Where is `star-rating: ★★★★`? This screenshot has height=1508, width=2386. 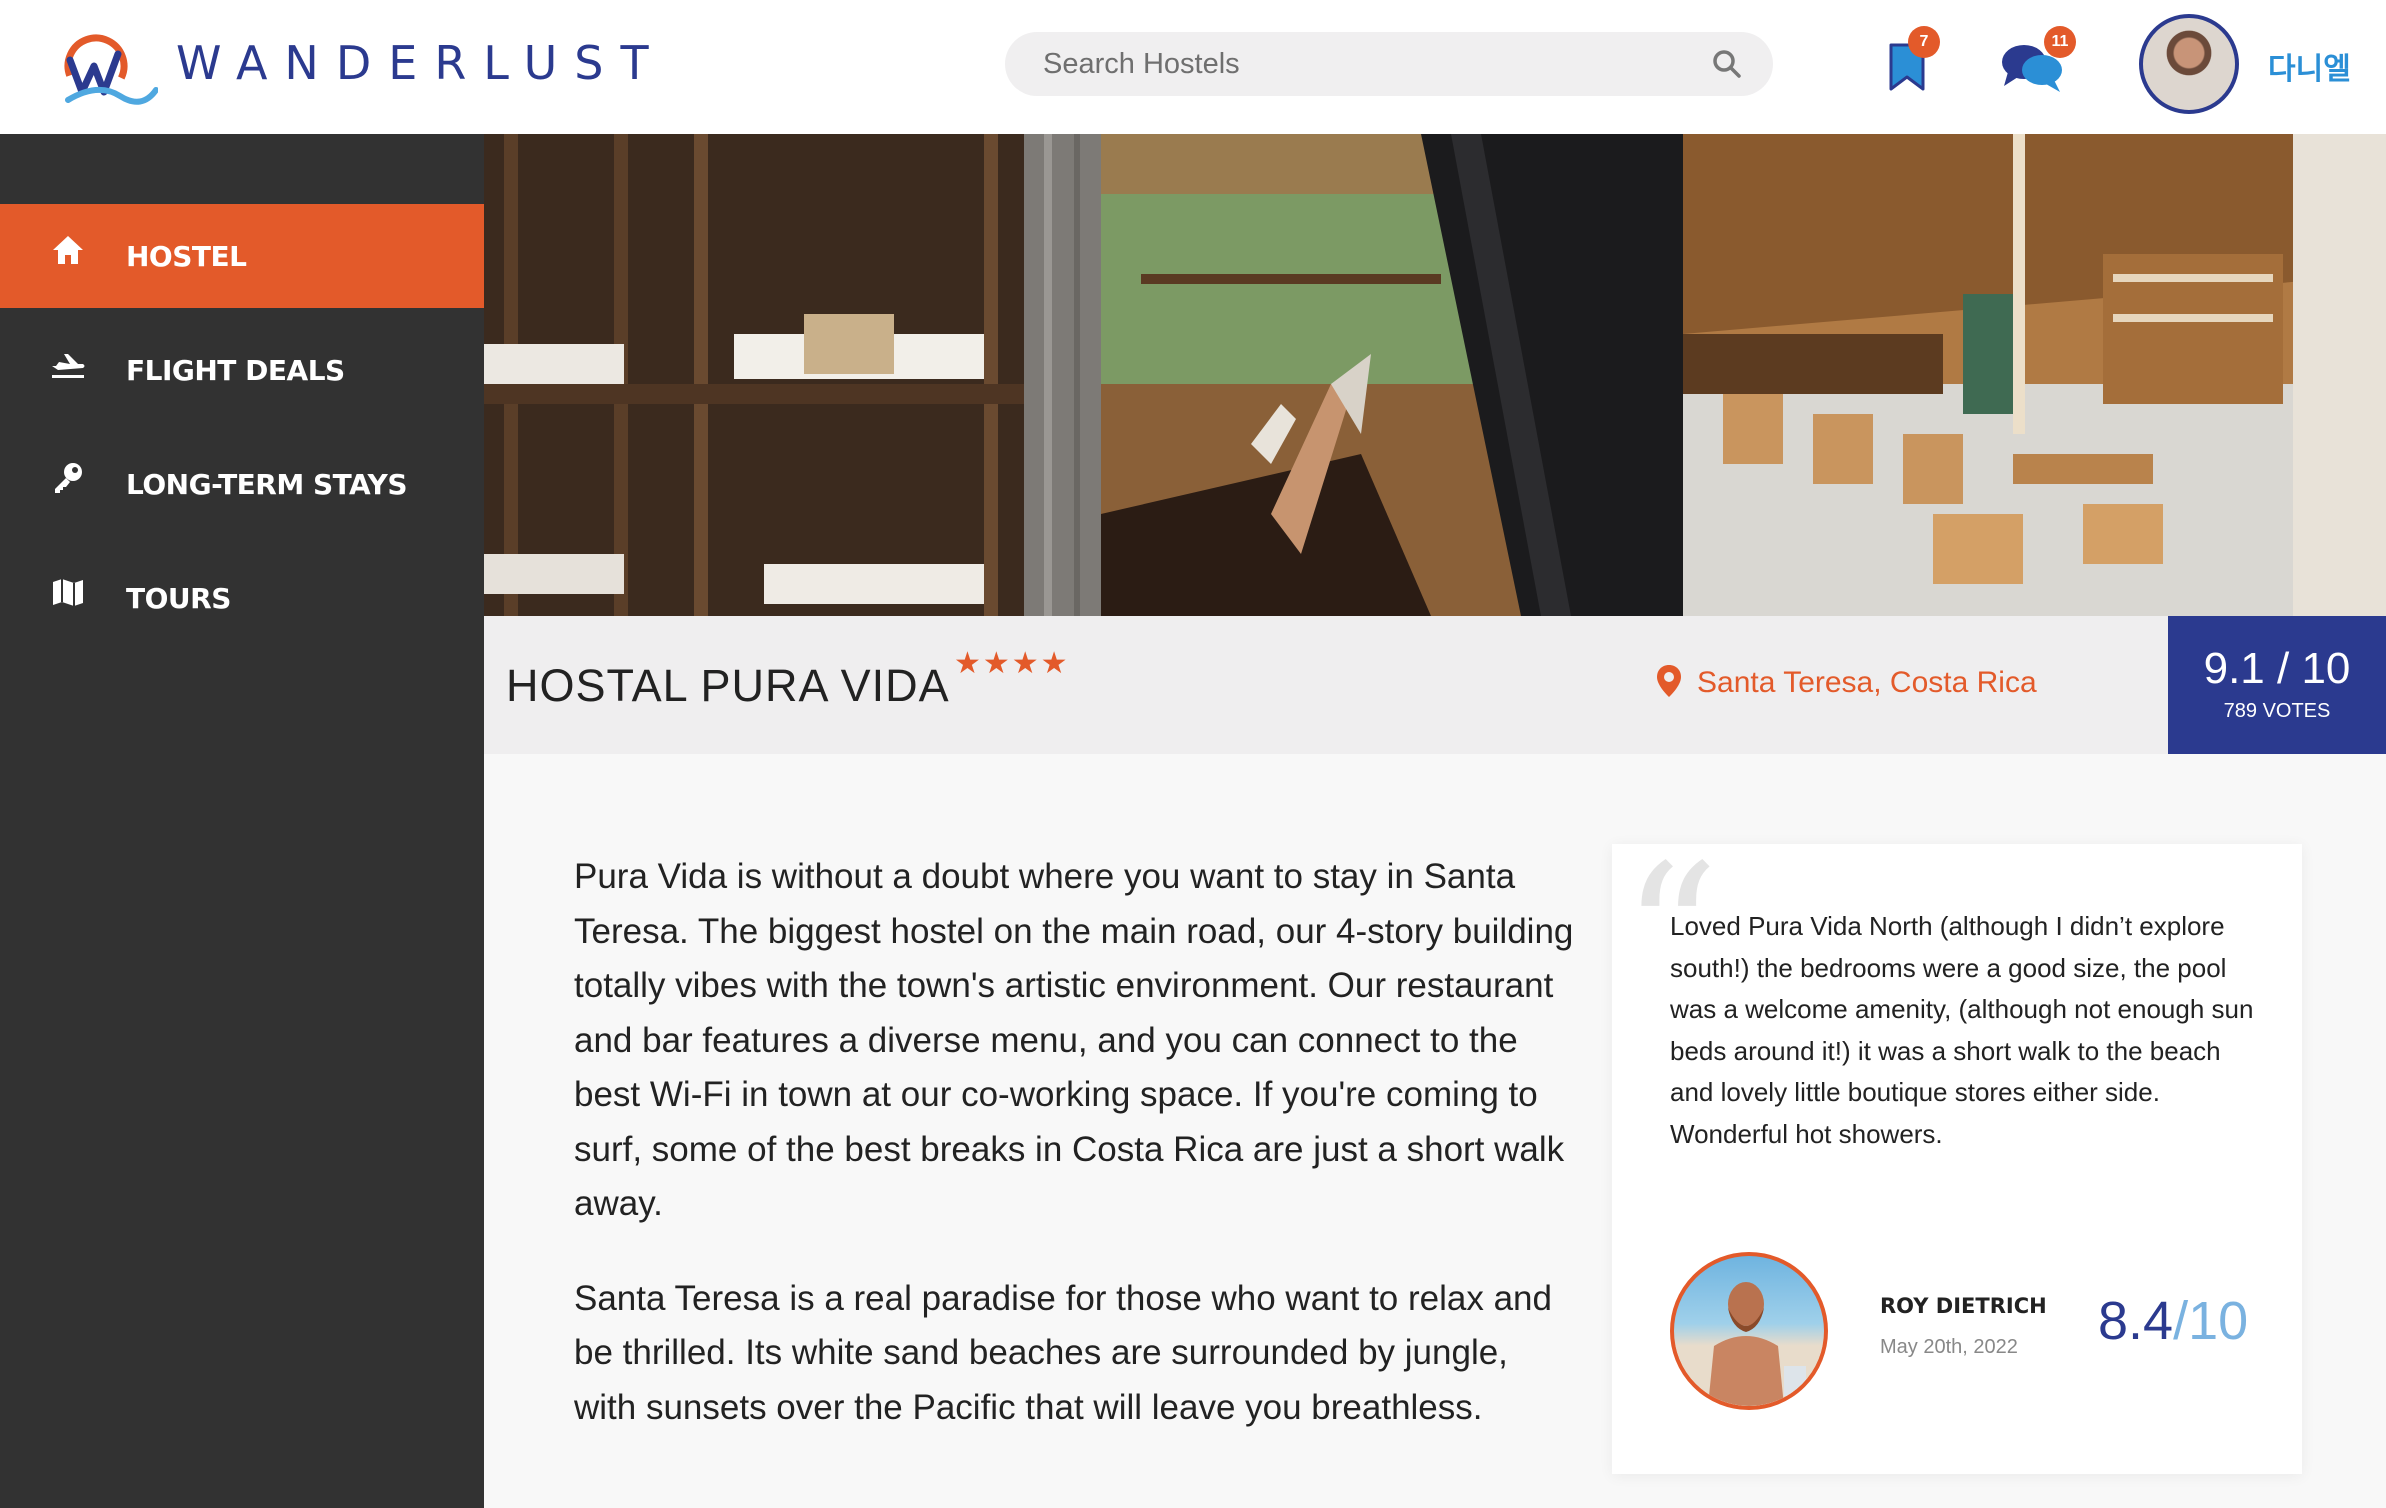
star-rating: ★★★★ is located at coordinates (1012, 663).